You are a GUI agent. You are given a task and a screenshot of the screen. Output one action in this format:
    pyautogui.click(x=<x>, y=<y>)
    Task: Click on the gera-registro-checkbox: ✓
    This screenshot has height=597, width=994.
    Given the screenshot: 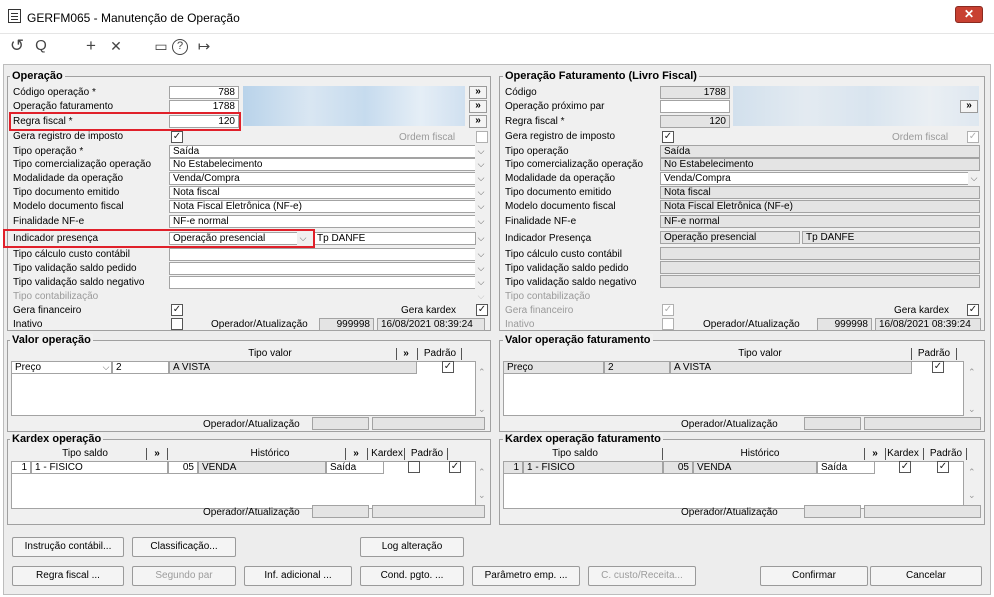 What is the action you would take?
    pyautogui.click(x=177, y=137)
    